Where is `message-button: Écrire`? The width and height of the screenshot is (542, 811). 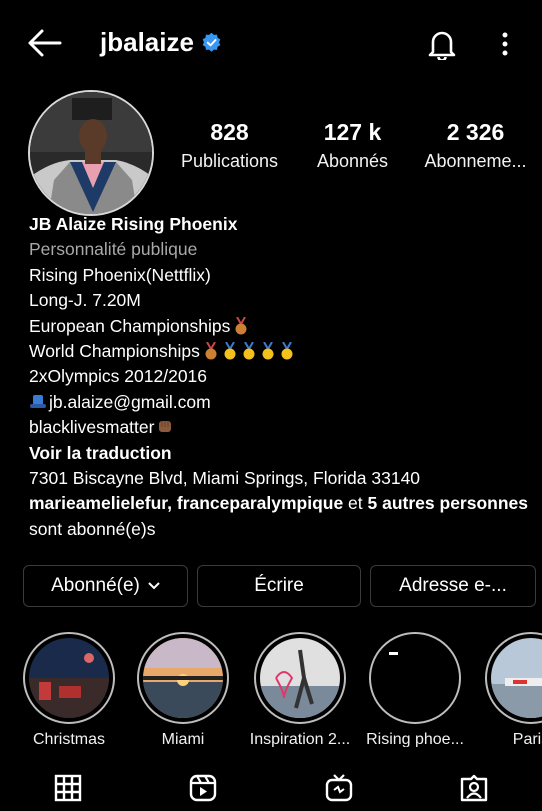 message-button: Écrire is located at coordinates (279, 586).